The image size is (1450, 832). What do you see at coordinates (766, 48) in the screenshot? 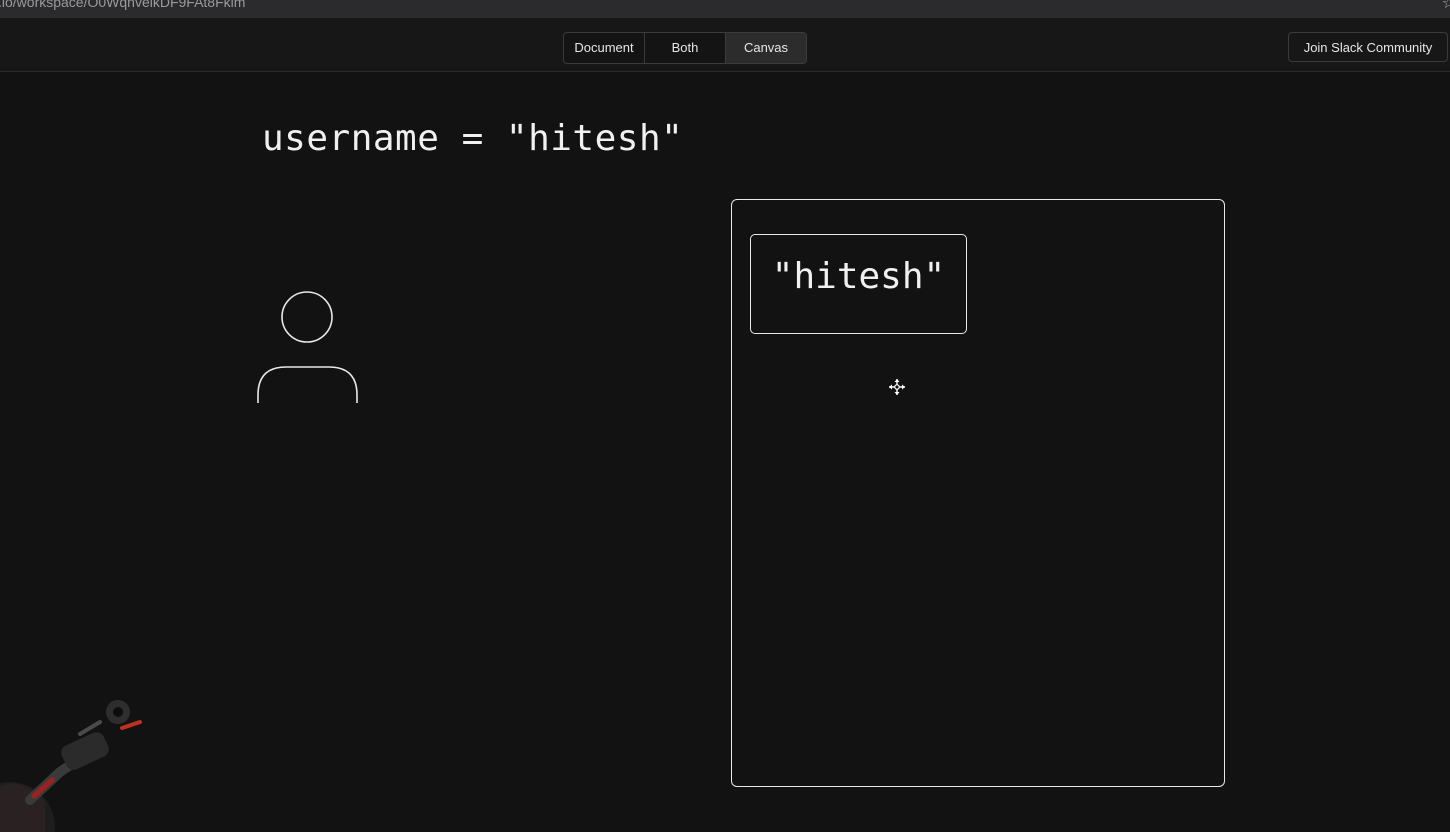
I see `view-mode-canvas: Canvas` at bounding box center [766, 48].